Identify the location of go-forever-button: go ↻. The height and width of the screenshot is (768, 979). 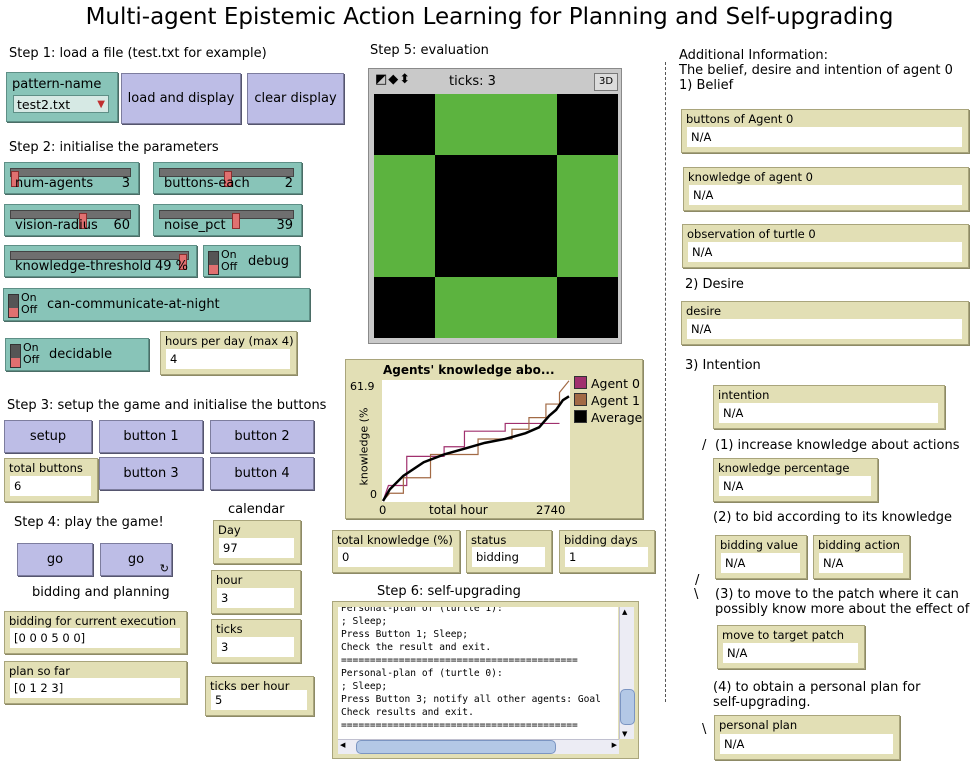
(136, 559).